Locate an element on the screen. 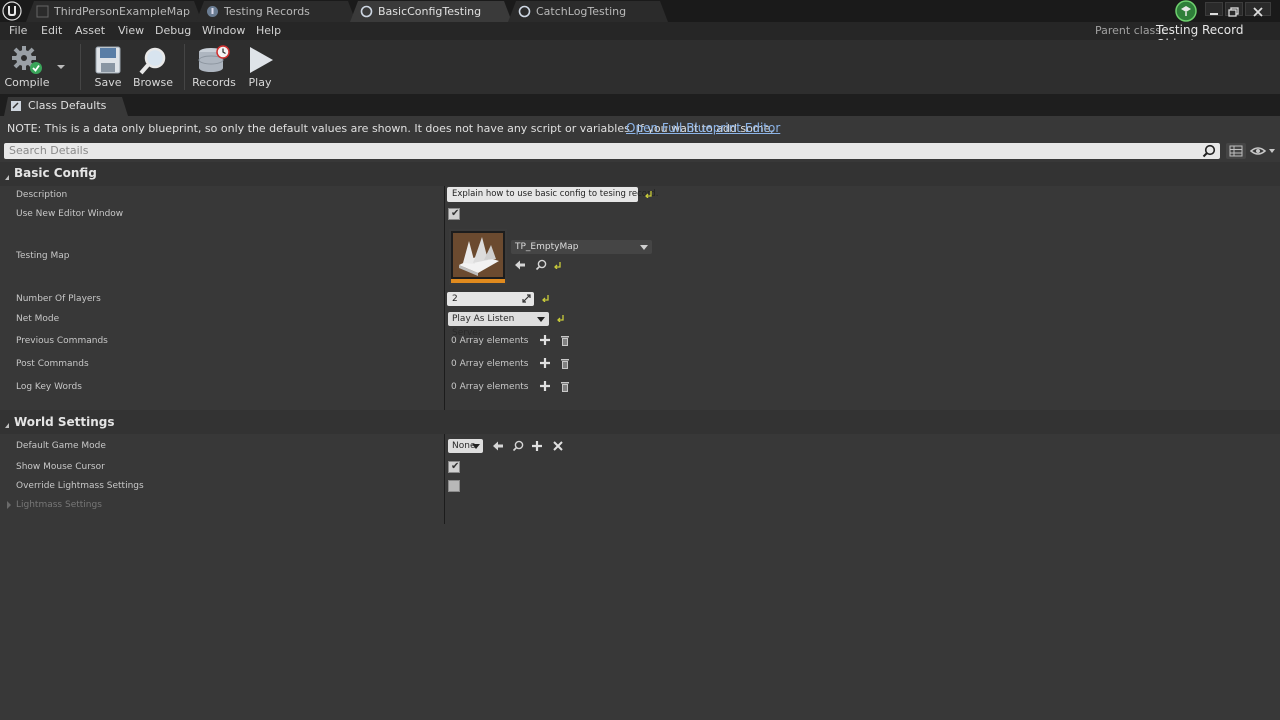 This screenshot has height=720, width=1280. net-mode-combo: Play As Listen Server is located at coordinates (498, 325).